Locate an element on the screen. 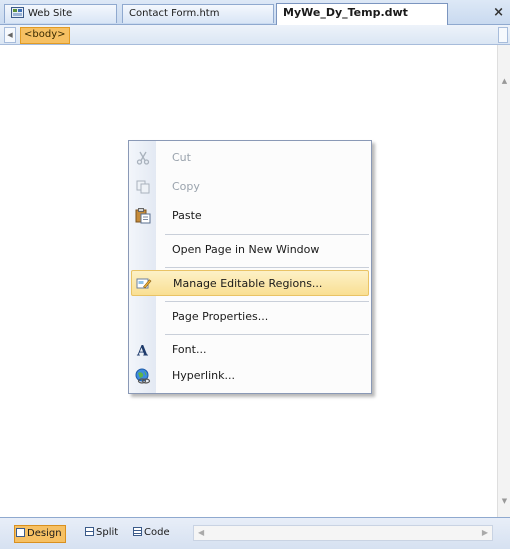 The height and width of the screenshot is (549, 510). menu-item-label: Paste is located at coordinates (187, 215).